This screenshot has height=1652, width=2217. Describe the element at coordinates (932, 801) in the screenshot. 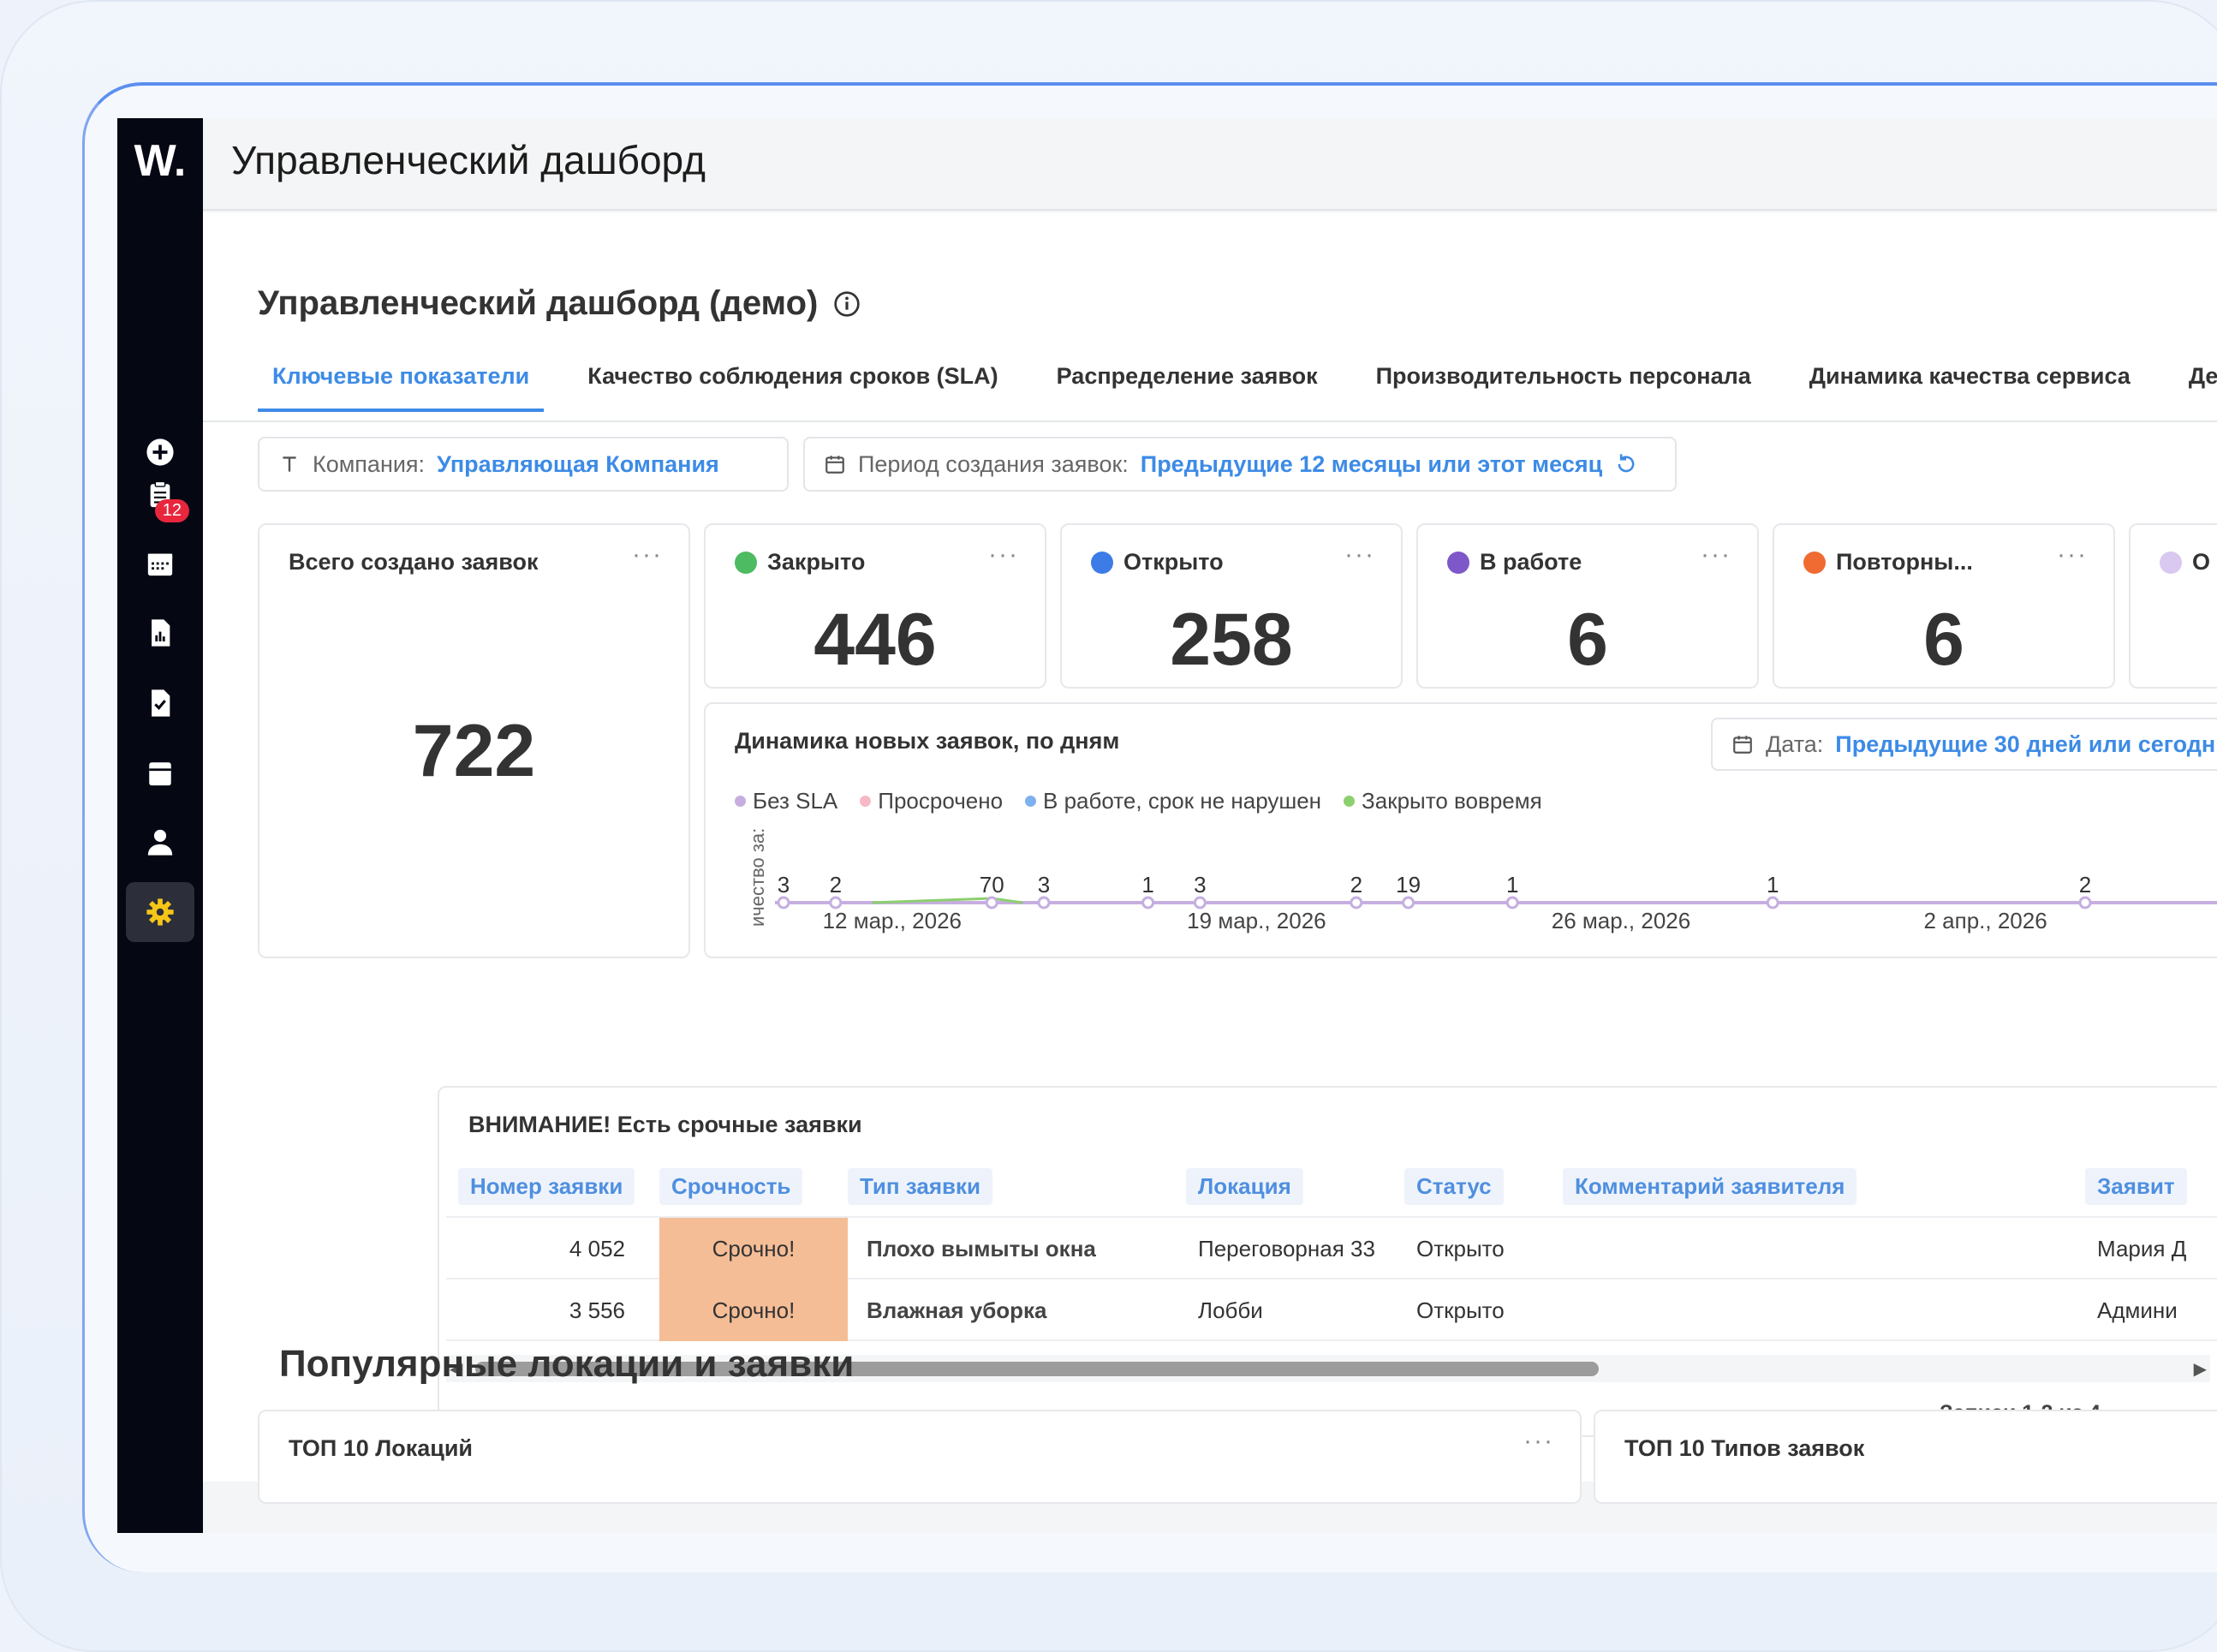

I see `legend-item-overdue: Просрочено` at that location.